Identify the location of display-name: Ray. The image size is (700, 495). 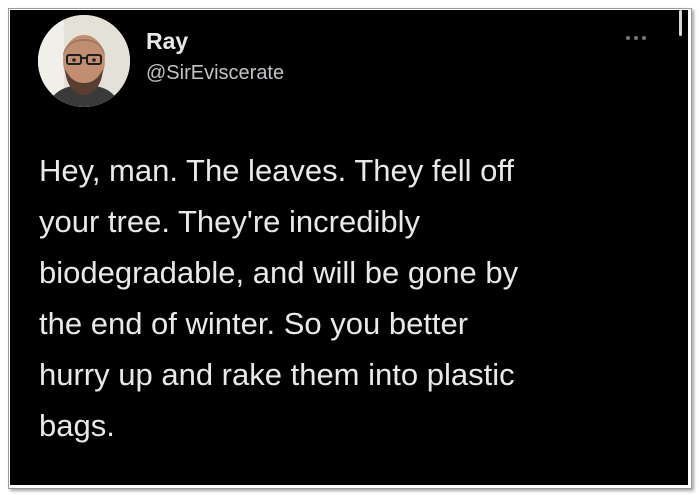
(167, 41).